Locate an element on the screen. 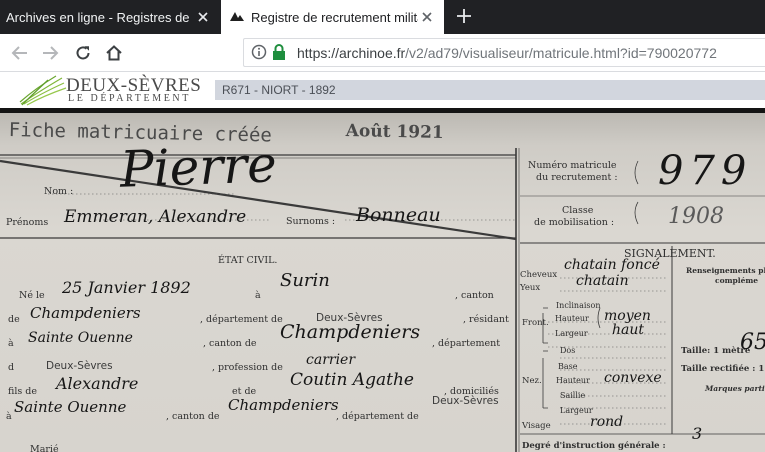  label-nez-hauteur: Hauteur is located at coordinates (573, 380).